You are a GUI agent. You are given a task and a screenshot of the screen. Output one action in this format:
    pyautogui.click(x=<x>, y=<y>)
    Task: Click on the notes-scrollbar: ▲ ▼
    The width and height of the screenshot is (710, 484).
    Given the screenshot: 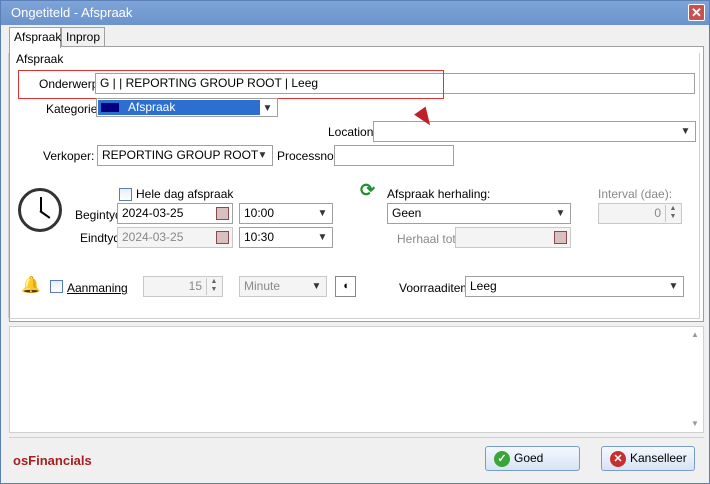 What is the action you would take?
    pyautogui.click(x=695, y=379)
    